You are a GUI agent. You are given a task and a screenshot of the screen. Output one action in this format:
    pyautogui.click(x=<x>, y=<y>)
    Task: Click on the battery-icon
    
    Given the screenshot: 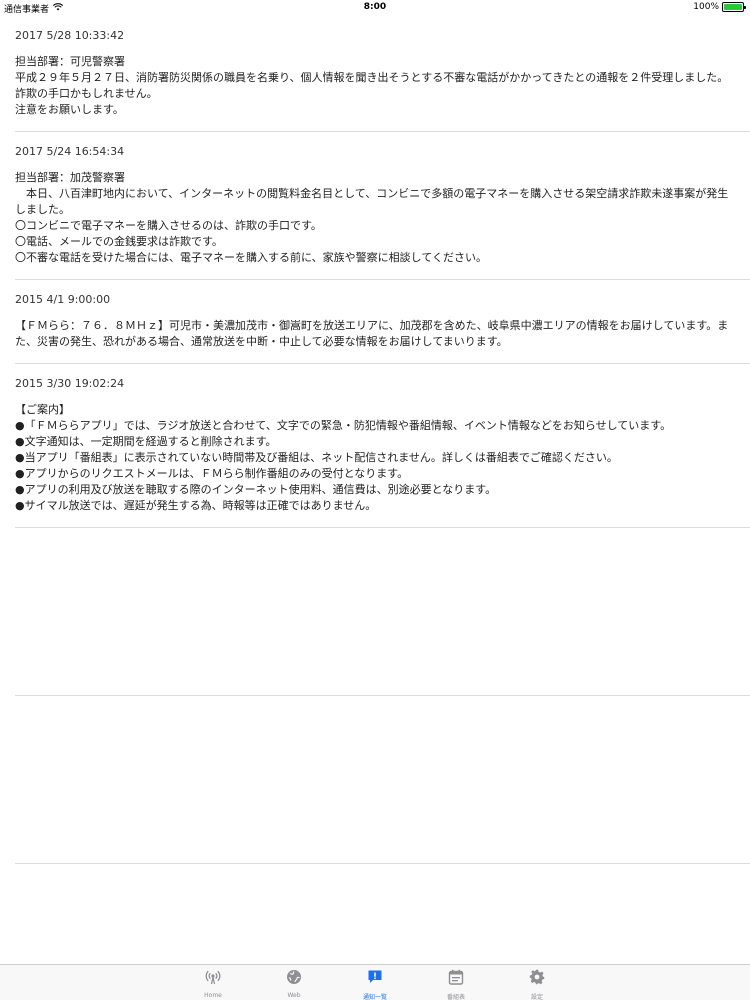 What is the action you would take?
    pyautogui.click(x=734, y=7)
    